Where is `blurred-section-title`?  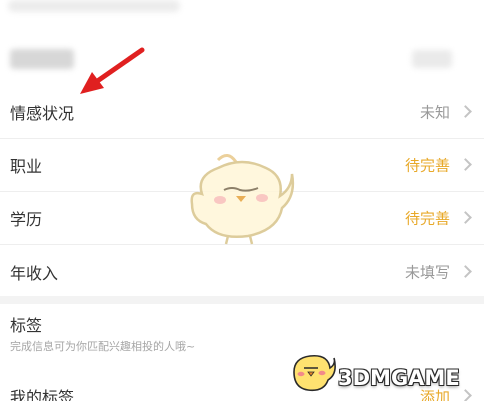 blurred-section-title is located at coordinates (42, 59).